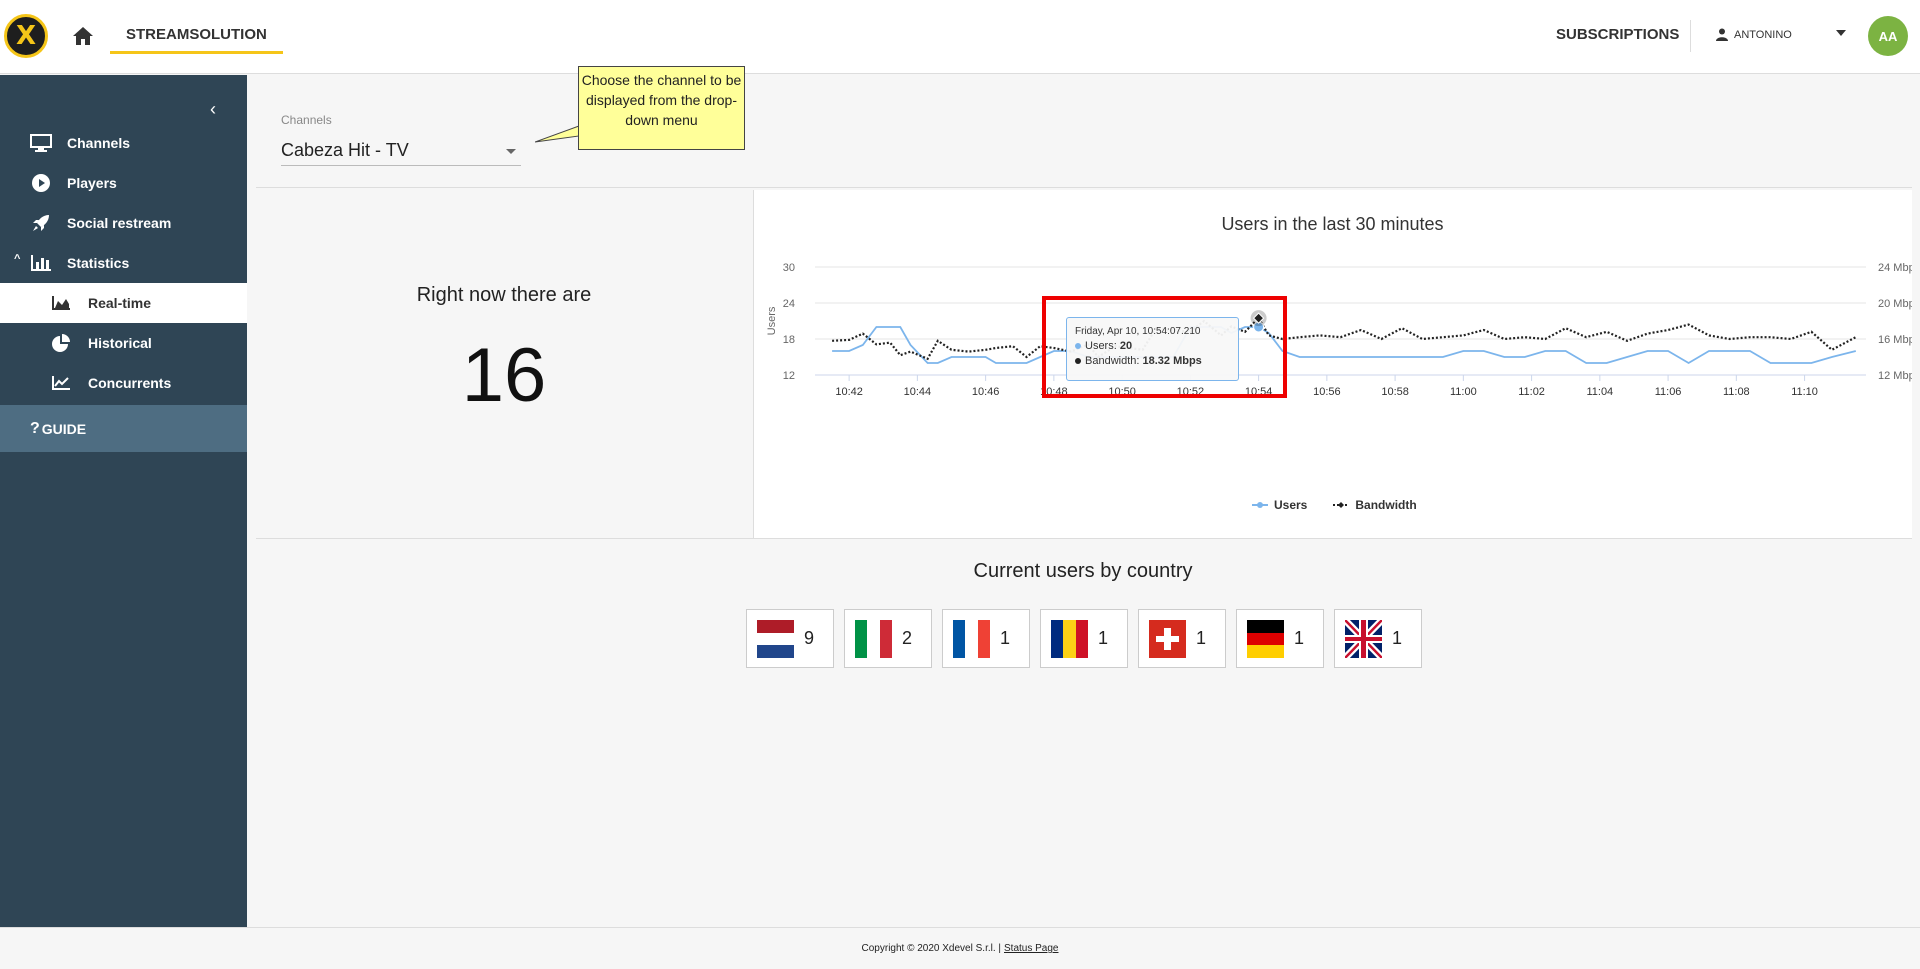  What do you see at coordinates (1463, 392) in the screenshot?
I see `x-tick-label: 11:00` at bounding box center [1463, 392].